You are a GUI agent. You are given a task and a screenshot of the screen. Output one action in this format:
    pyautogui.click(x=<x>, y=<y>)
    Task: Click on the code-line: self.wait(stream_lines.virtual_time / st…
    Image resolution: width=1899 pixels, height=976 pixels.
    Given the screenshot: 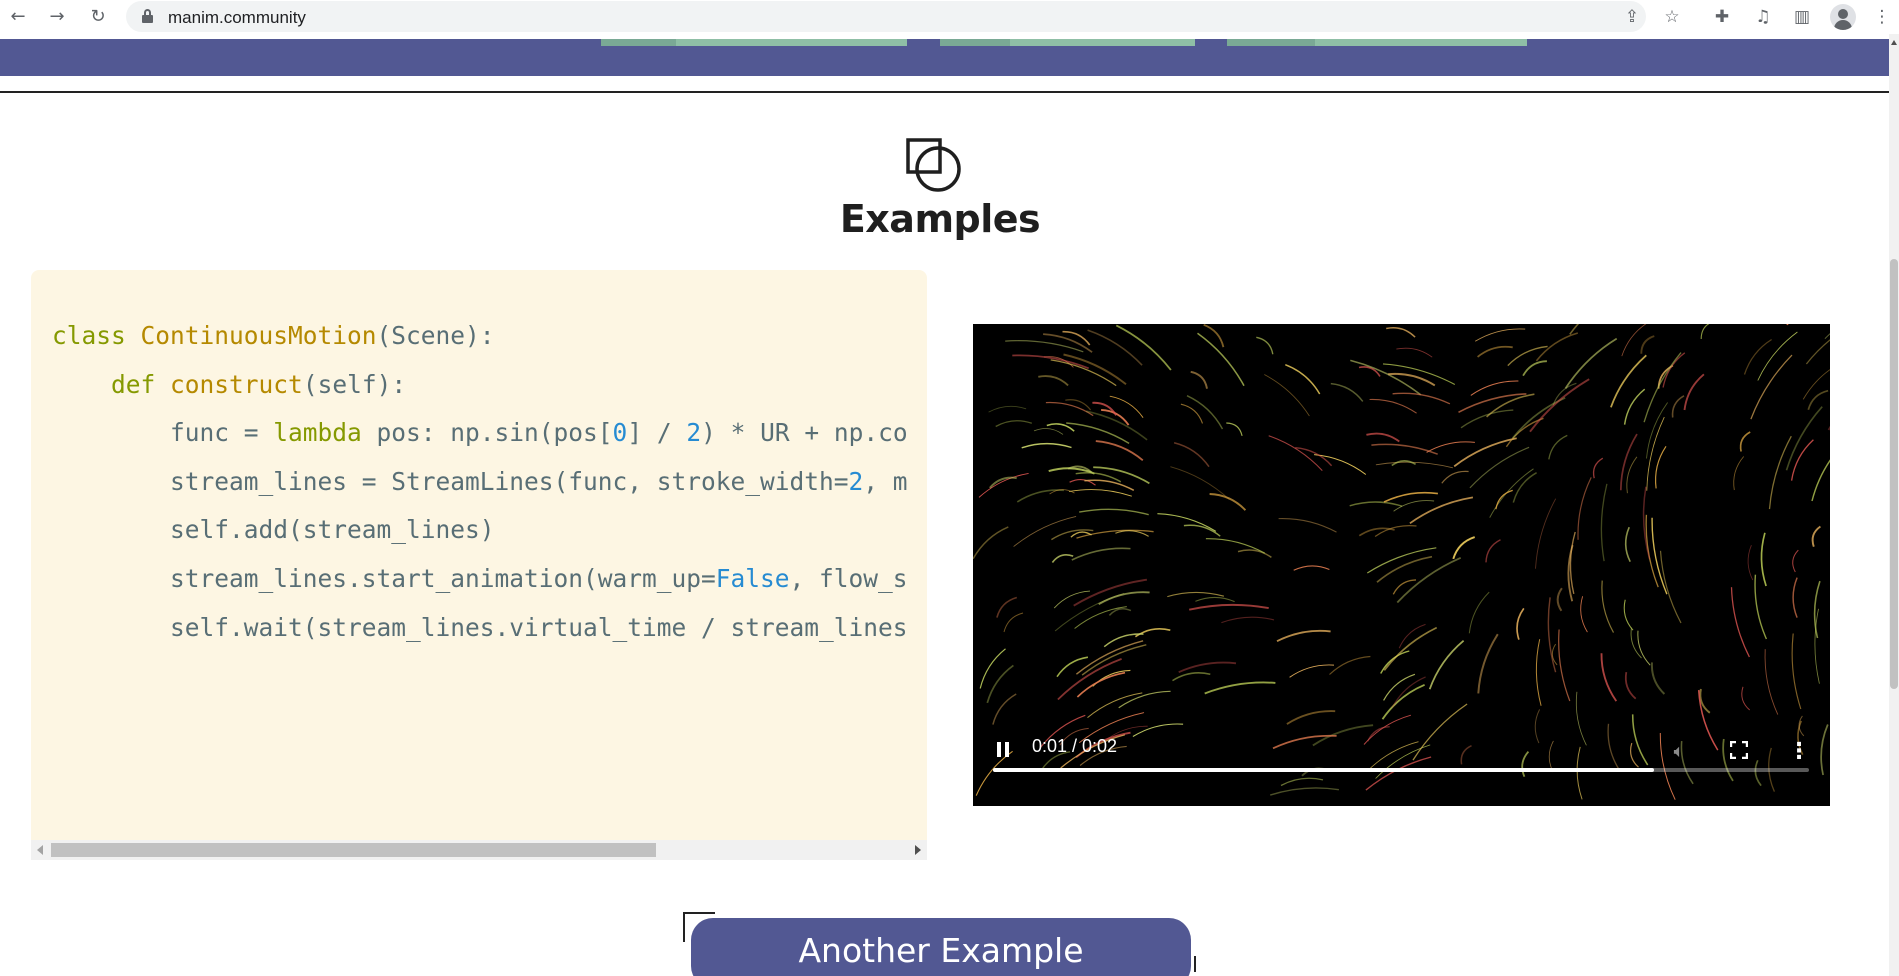 What is the action you would take?
    pyautogui.click(x=480, y=627)
    